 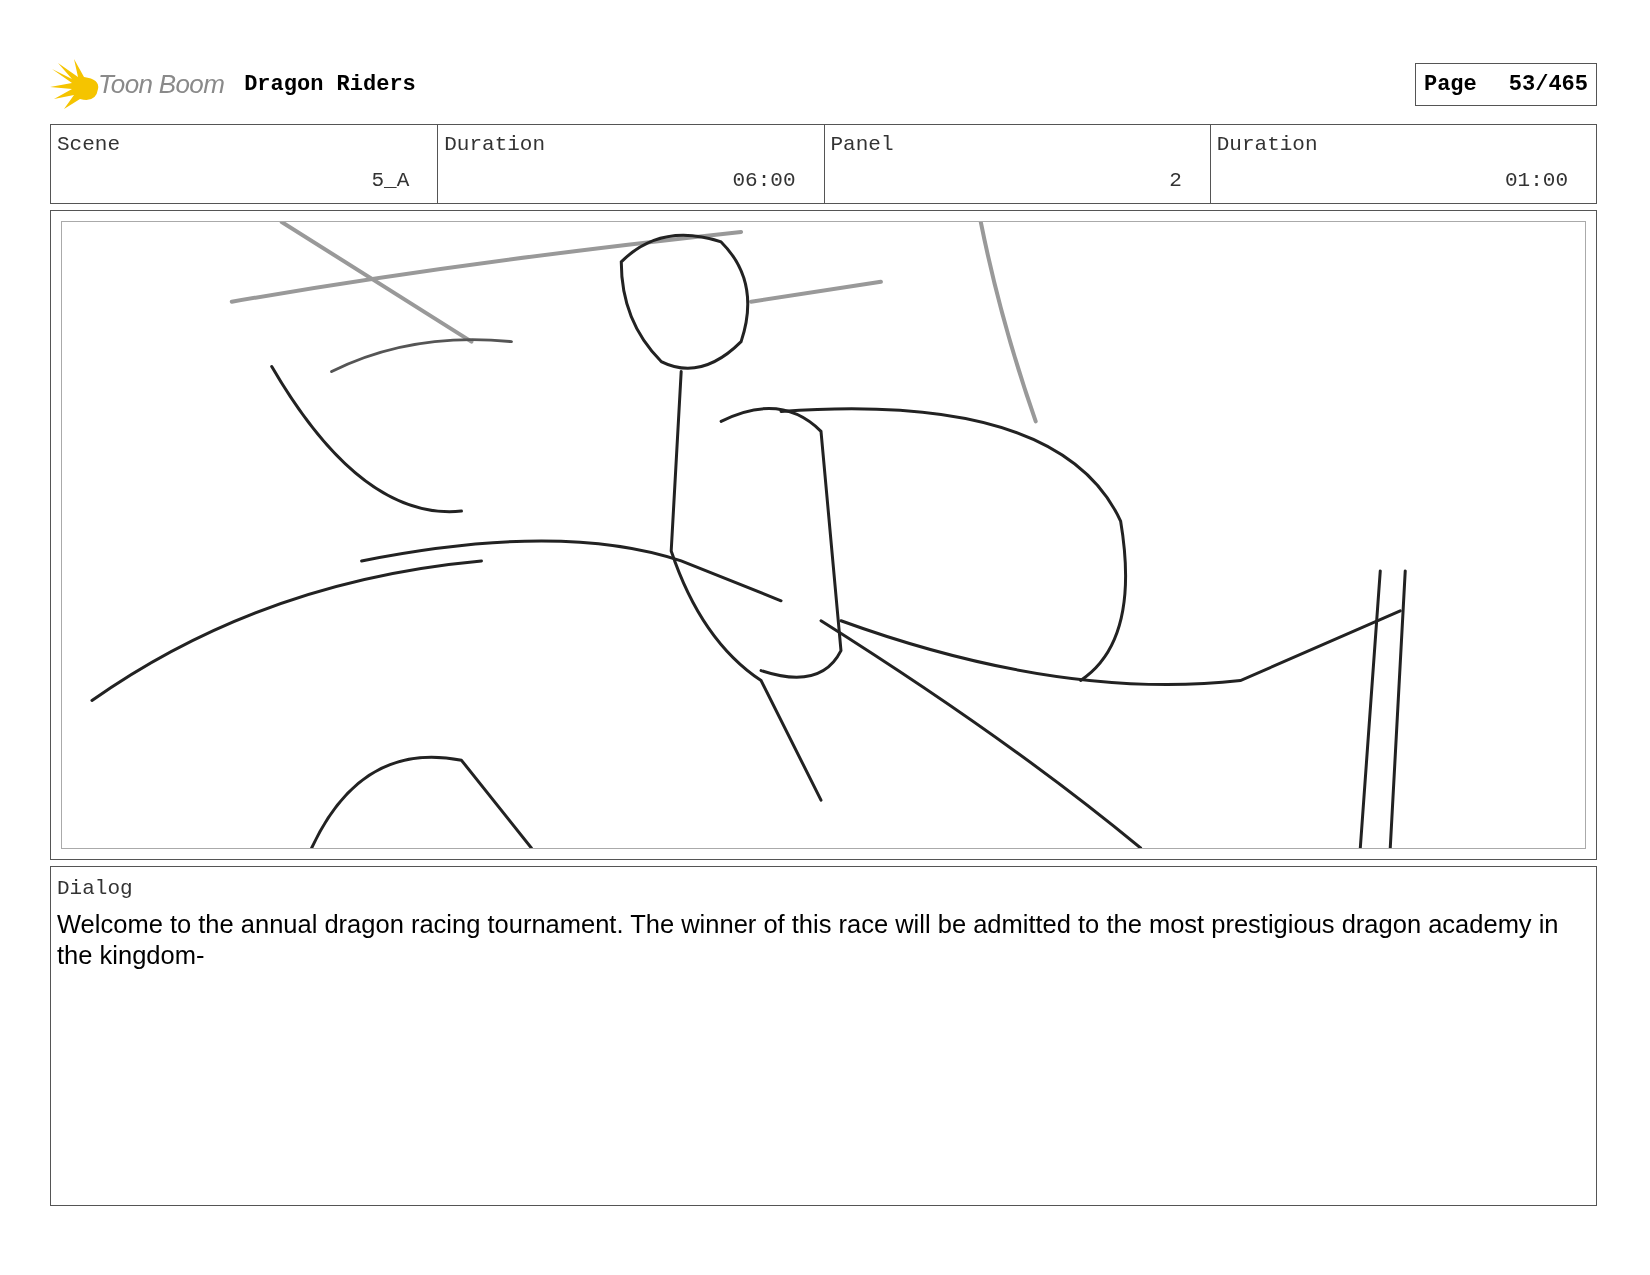 I want to click on field-label: Panel, so click(x=862, y=145).